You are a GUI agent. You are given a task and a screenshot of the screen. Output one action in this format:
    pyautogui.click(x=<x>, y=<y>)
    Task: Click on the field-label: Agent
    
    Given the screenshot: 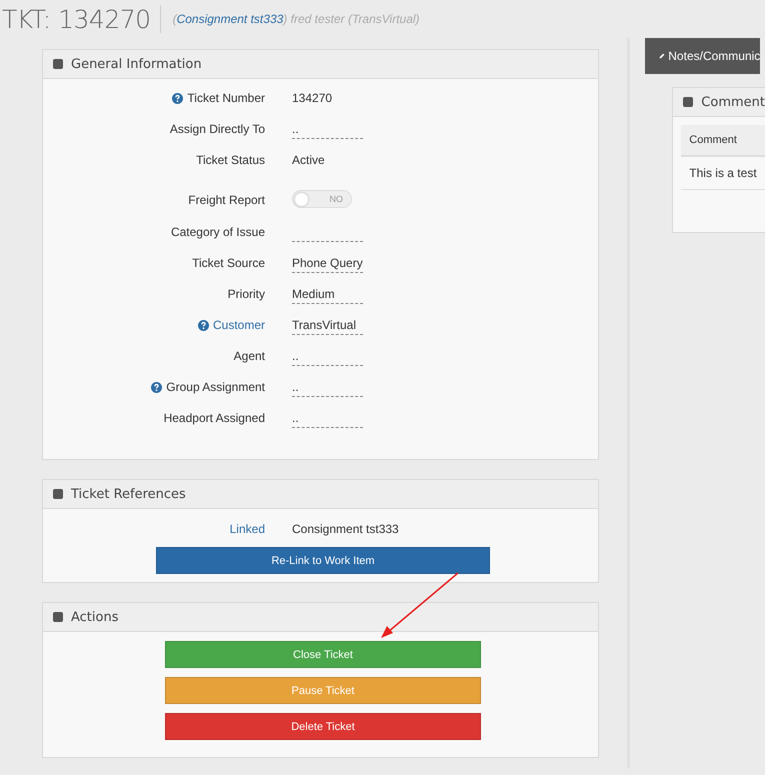 What is the action you would take?
    pyautogui.click(x=249, y=356)
    